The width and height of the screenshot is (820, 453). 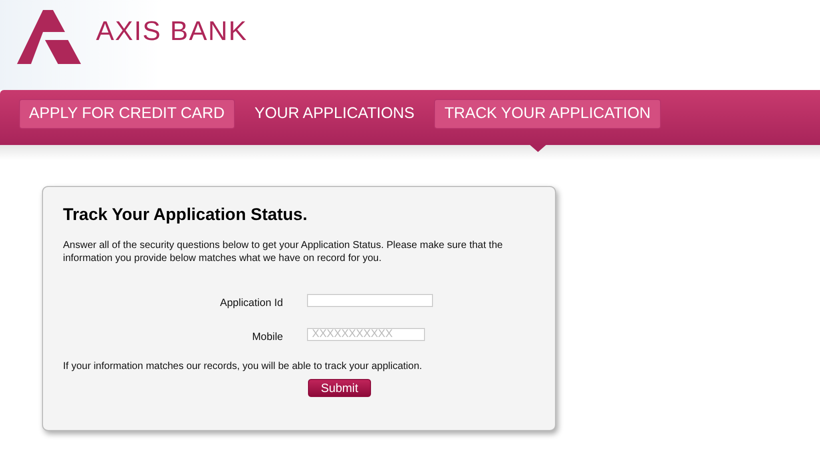 What do you see at coordinates (243, 366) in the screenshot?
I see `note-text: If your information matches our records, you will be able to track your application.` at bounding box center [243, 366].